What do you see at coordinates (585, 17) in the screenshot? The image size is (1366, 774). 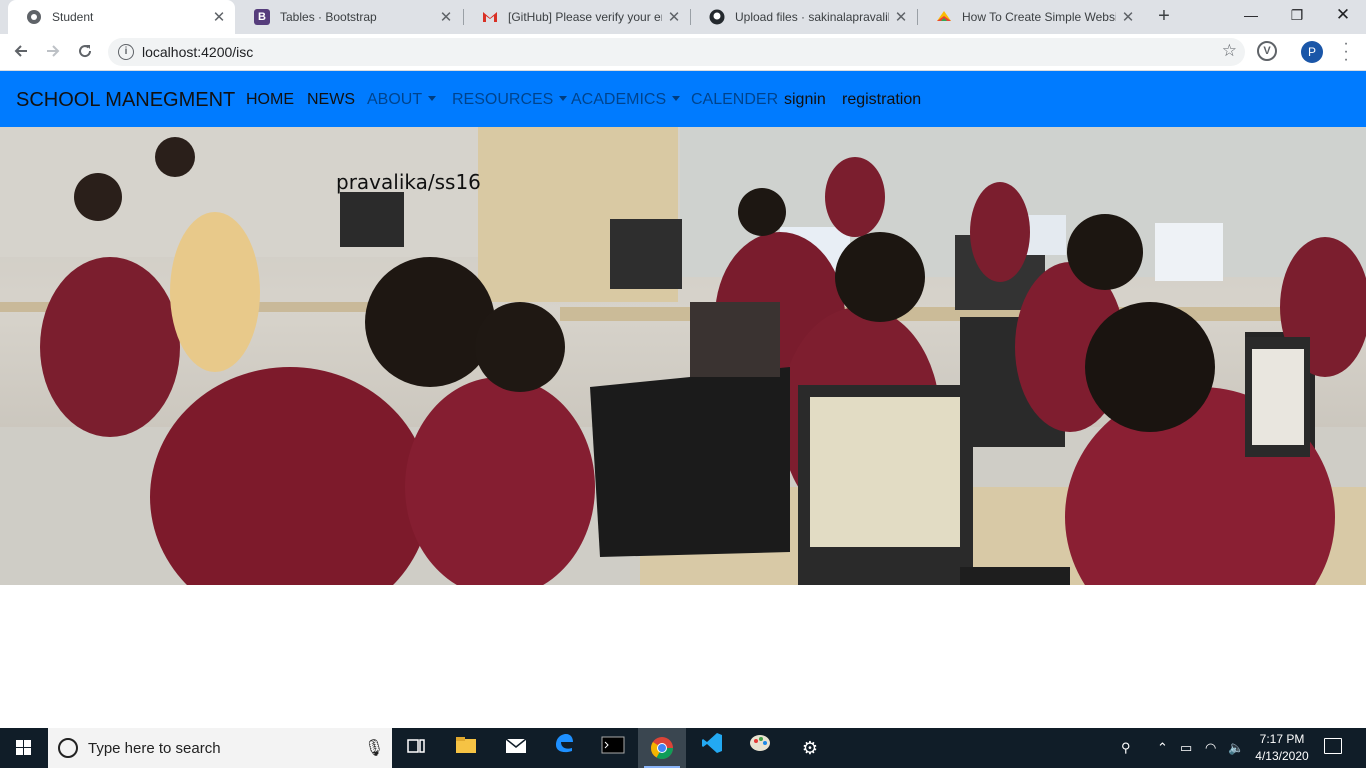 I see `tab-title: [GitHub] Please verify your em` at bounding box center [585, 17].